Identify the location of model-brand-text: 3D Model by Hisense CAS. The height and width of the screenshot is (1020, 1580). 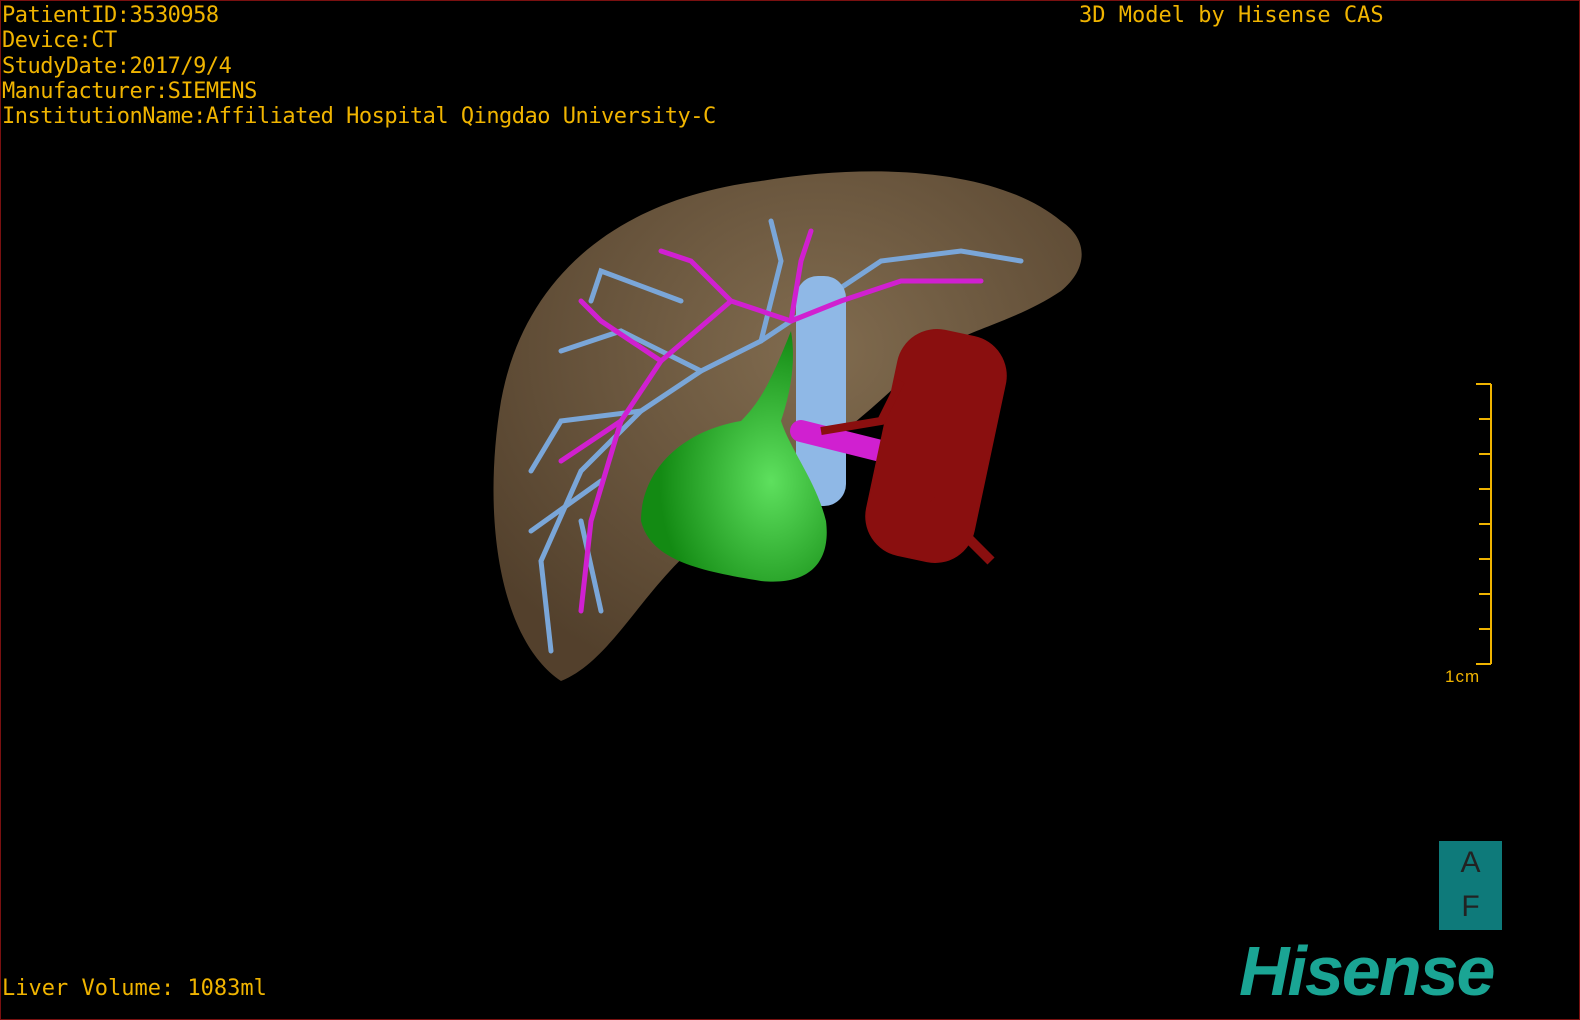
(1231, 15).